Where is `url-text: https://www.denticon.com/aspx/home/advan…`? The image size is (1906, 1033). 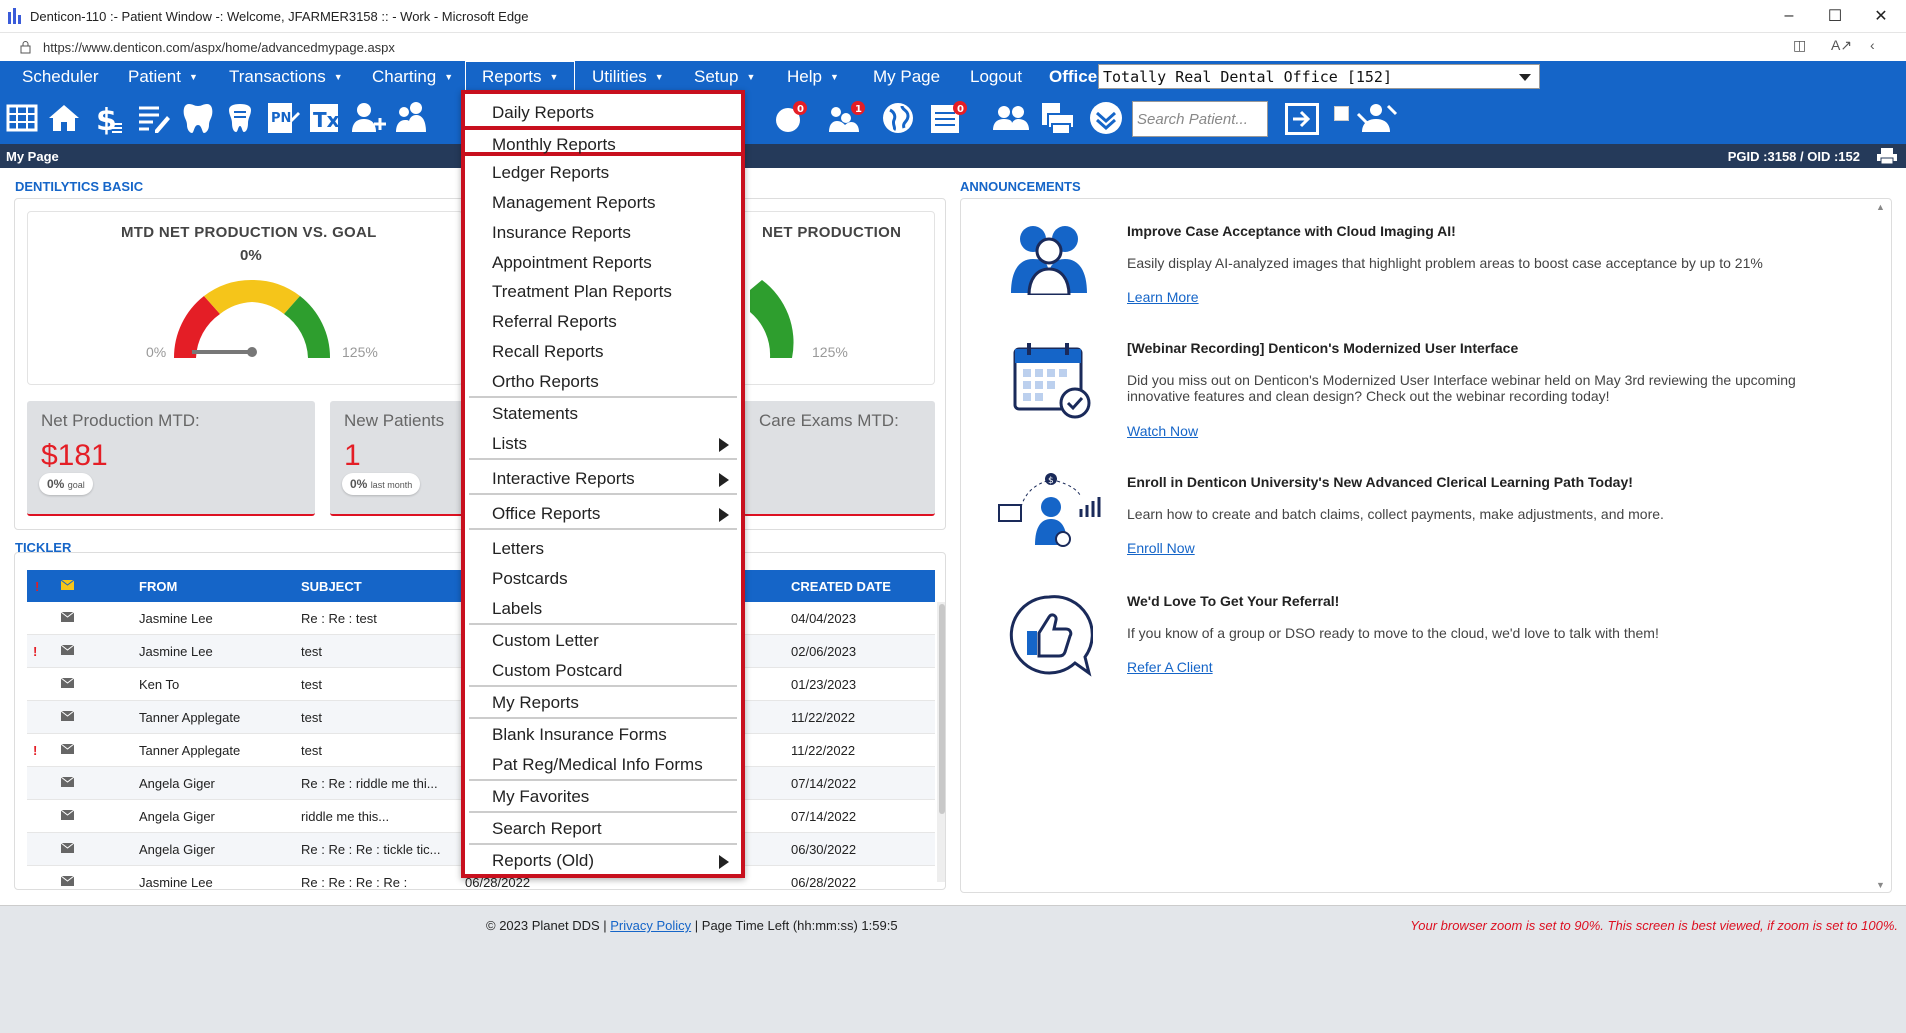
url-text: https://www.denticon.com/aspx/home/advan… is located at coordinates (219, 47).